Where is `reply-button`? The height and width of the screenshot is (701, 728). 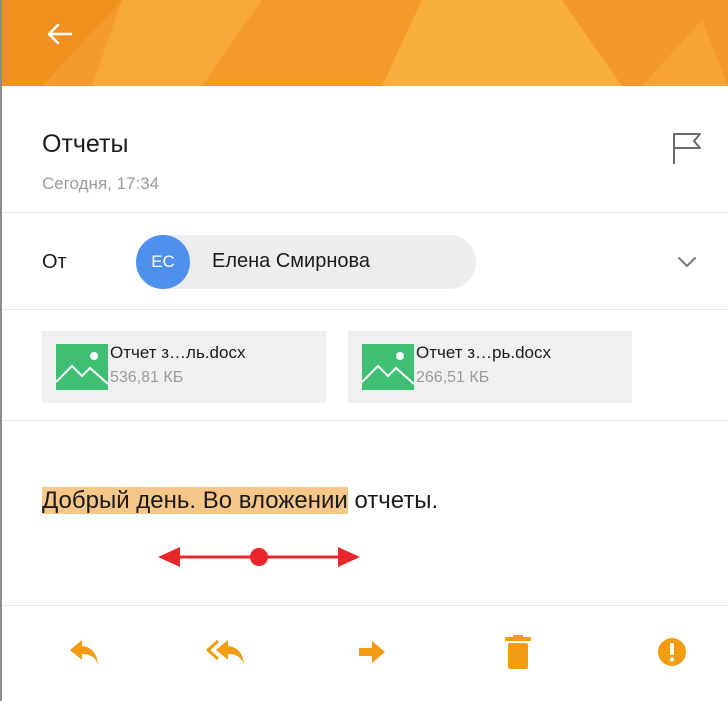
reply-button is located at coordinates (84, 652).